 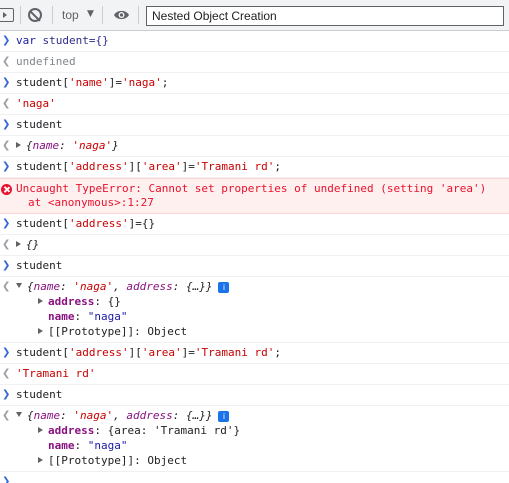 I want to click on error-stack-location: at <anonymous>:1:27, so click(x=262, y=203).